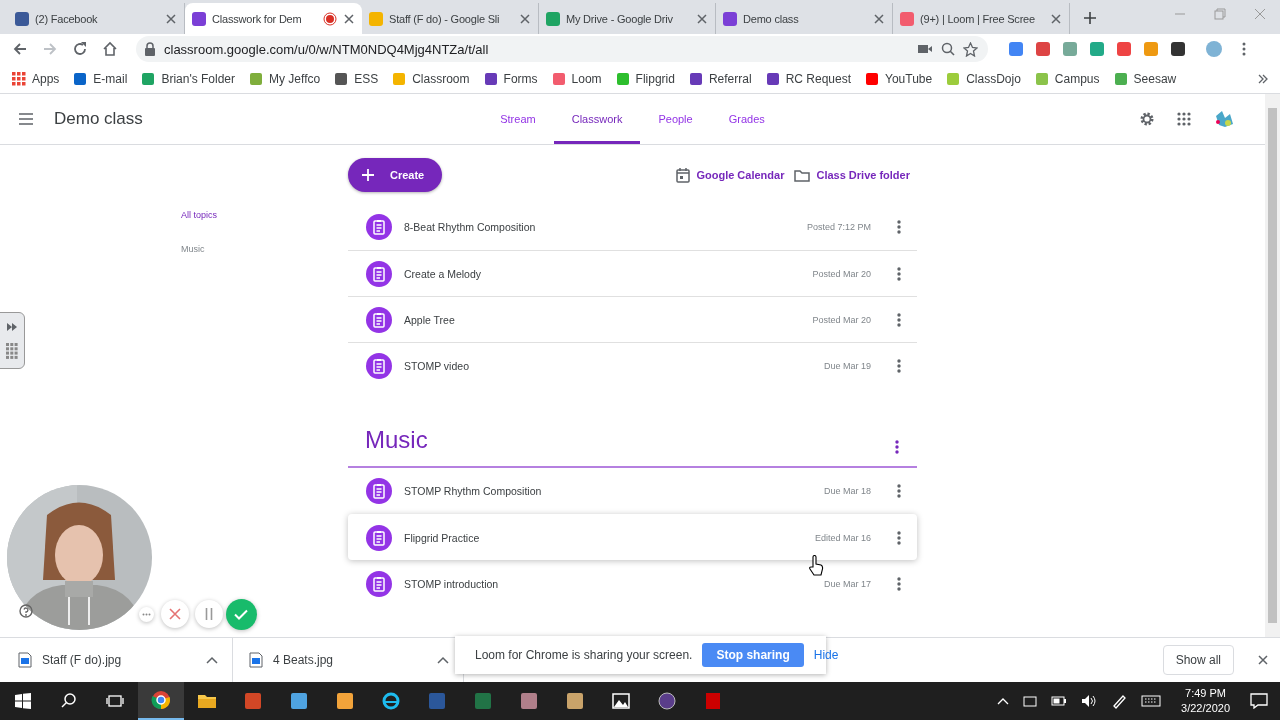  I want to click on bookmark-link: Seesaw, so click(1155, 78).